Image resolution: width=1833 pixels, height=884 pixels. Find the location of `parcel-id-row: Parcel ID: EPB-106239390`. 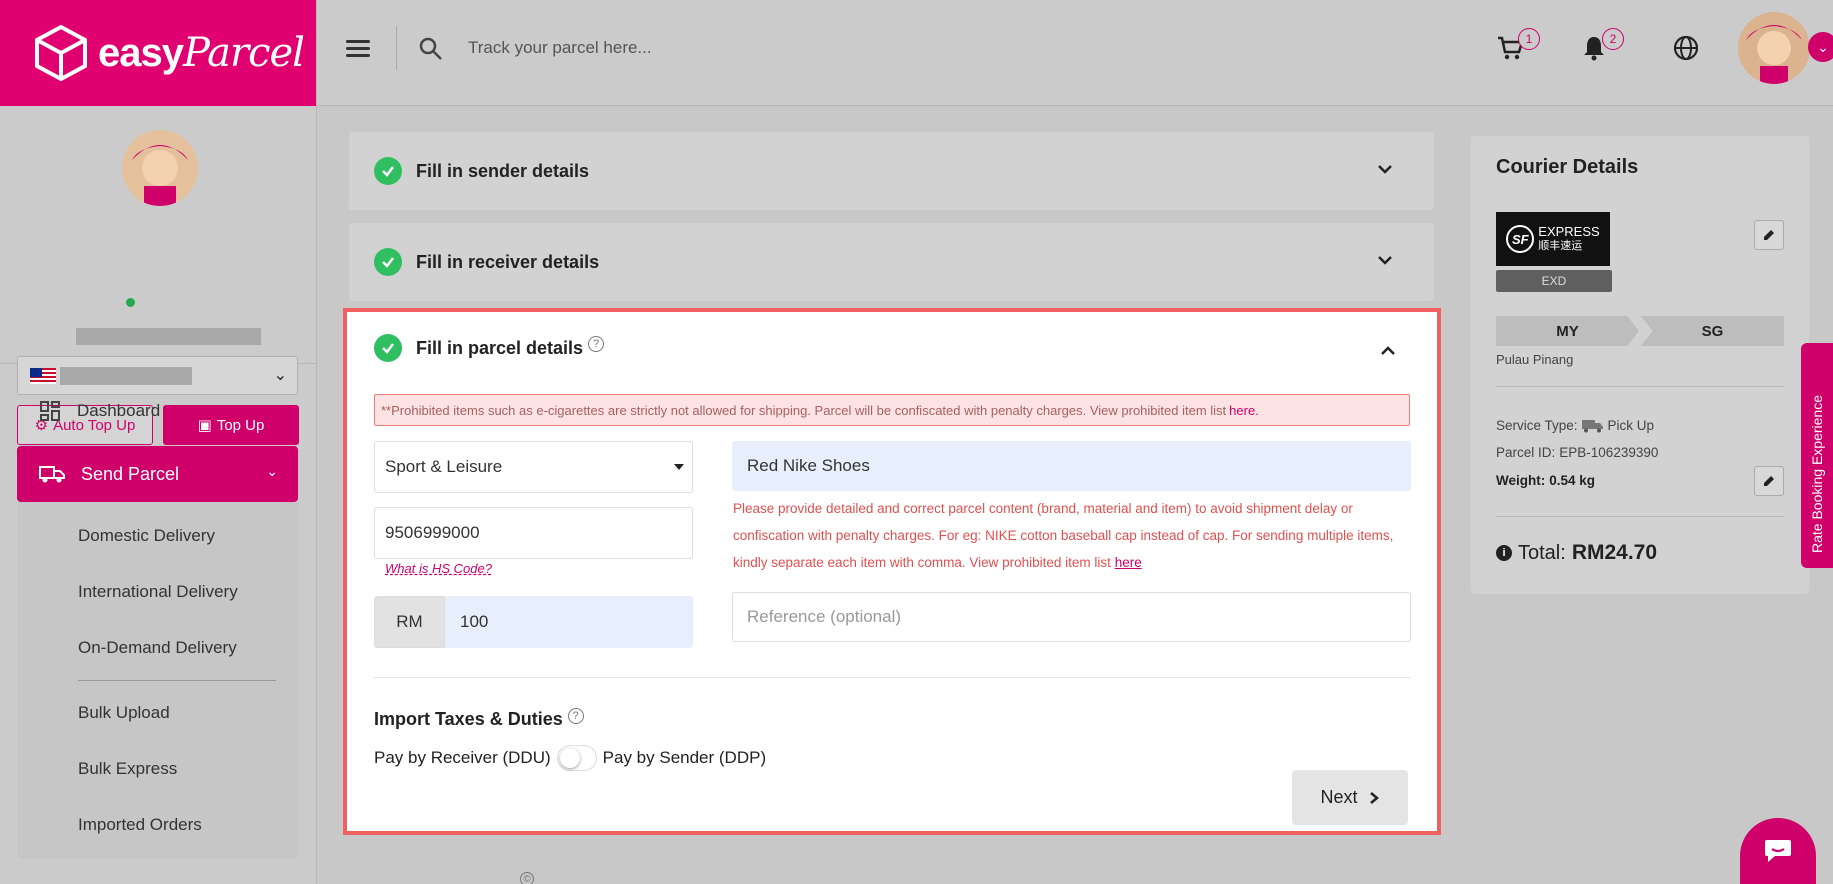

parcel-id-row: Parcel ID: EPB-106239390 is located at coordinates (1577, 452).